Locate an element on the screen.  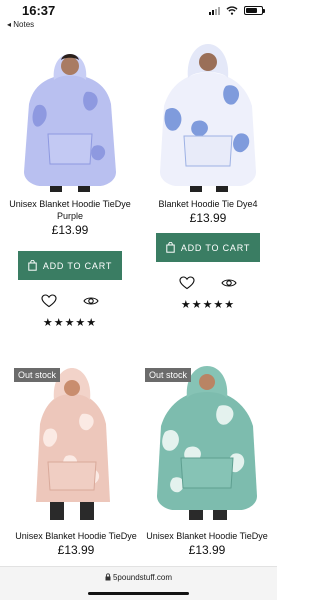
status-bar: 16:37 ◂ Notes is located at coordinates (138, 14).